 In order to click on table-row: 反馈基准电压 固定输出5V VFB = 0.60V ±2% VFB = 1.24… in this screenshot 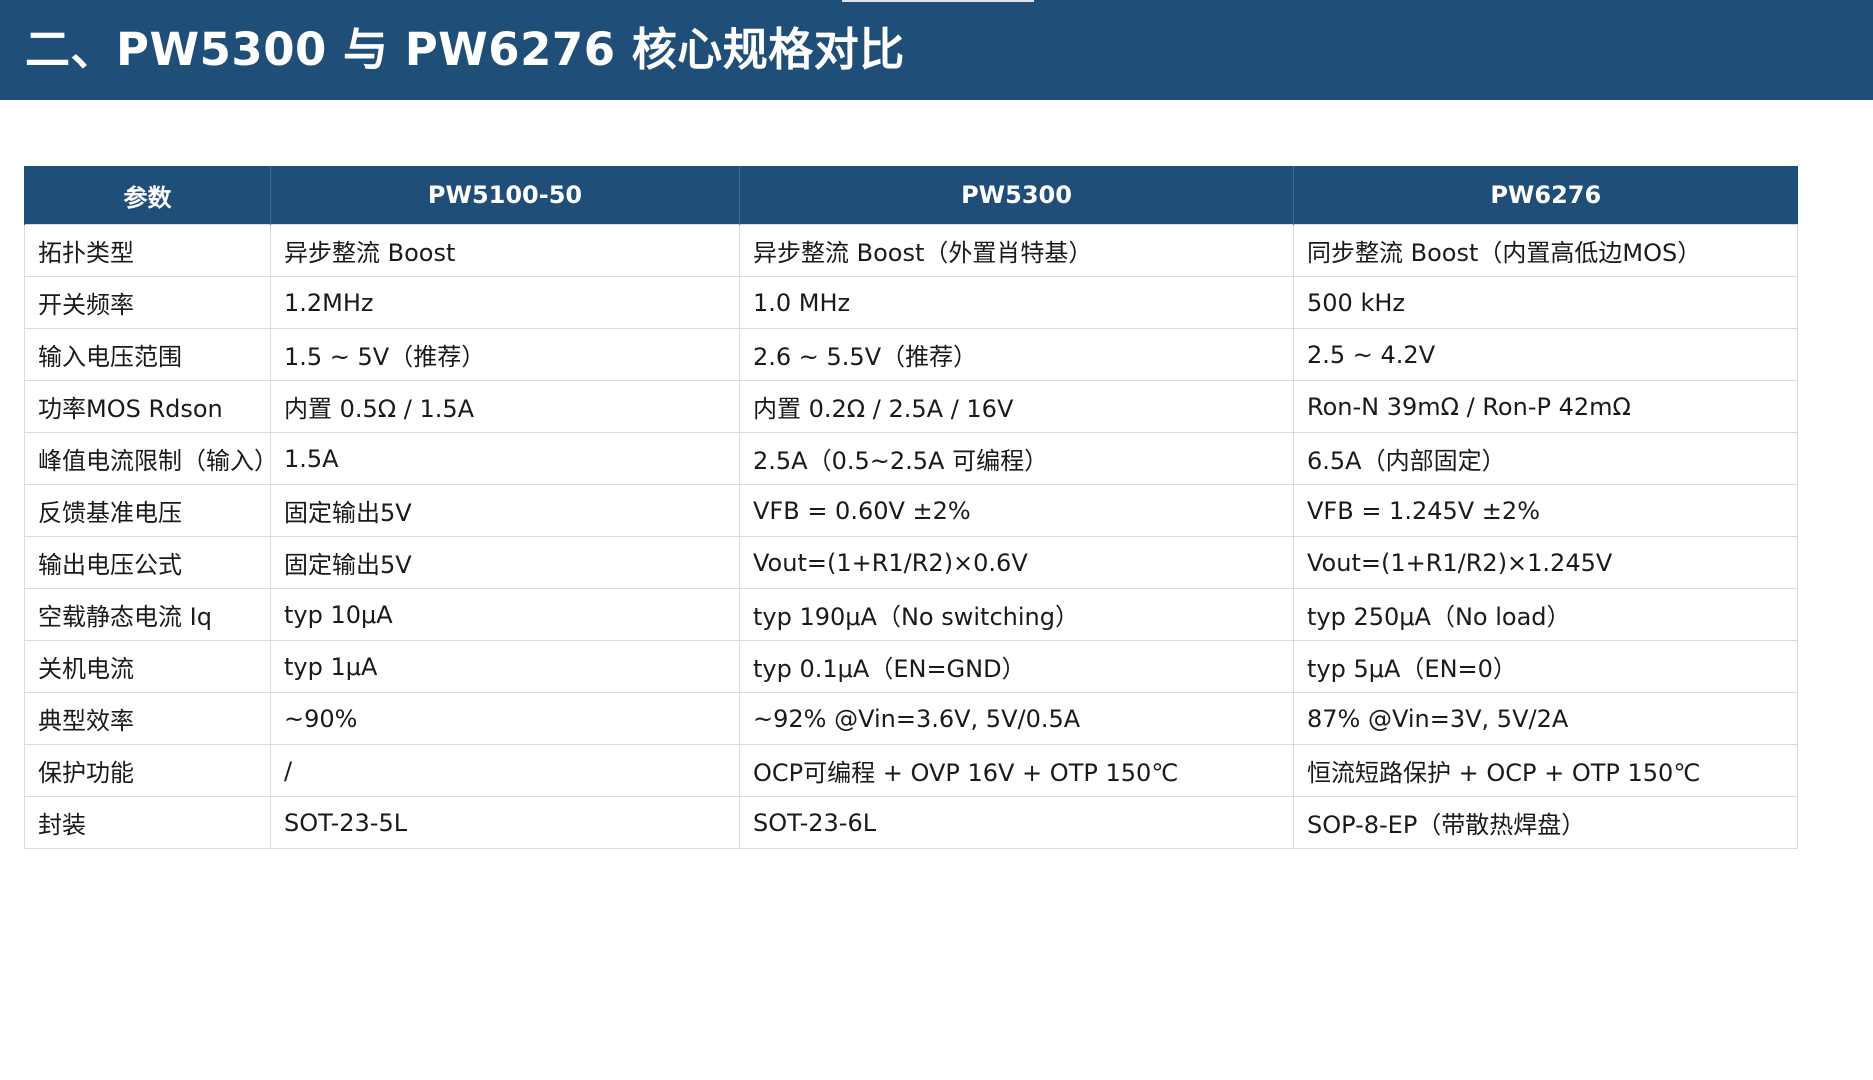, I will do `click(911, 510)`.